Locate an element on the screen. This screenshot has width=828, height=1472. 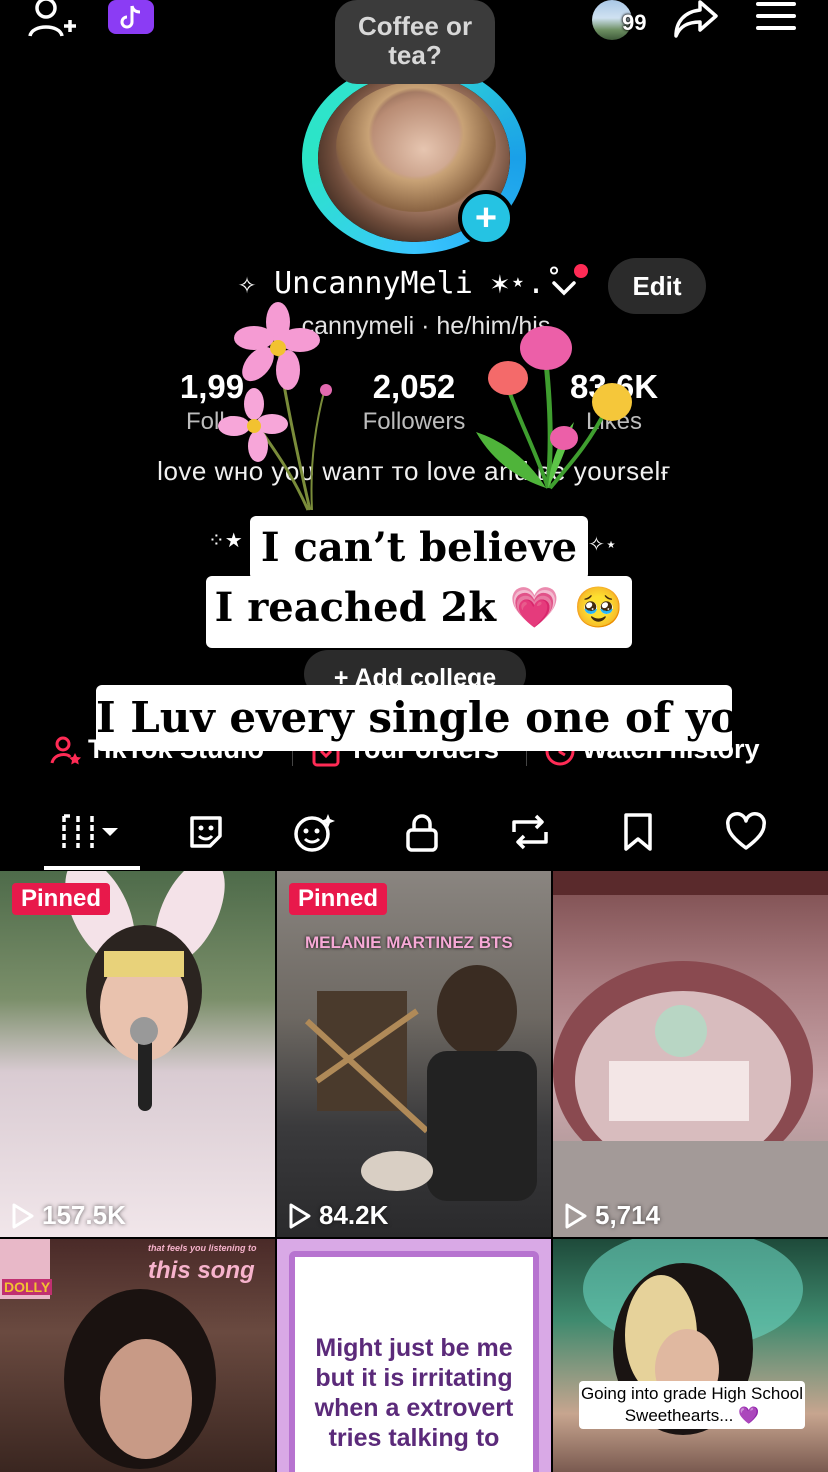
account-switcher-avatar: 99 is located at coordinates (619, 20).